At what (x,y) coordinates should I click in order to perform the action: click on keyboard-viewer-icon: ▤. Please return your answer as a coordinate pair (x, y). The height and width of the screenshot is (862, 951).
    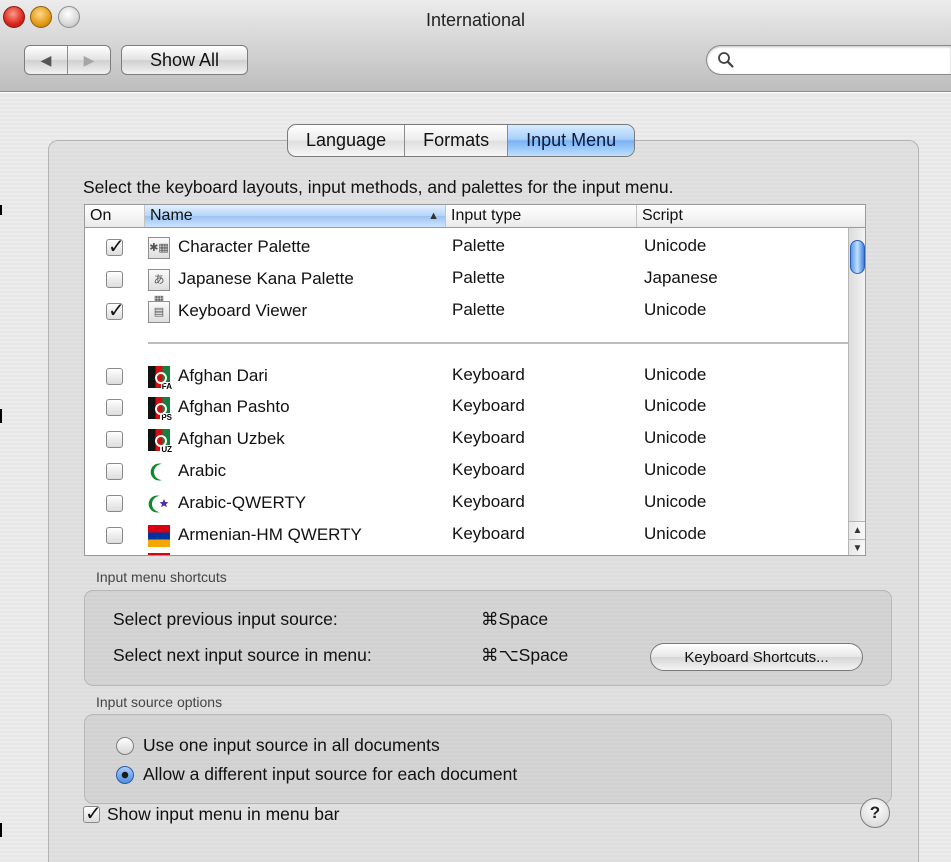
    Looking at the image, I should click on (159, 312).